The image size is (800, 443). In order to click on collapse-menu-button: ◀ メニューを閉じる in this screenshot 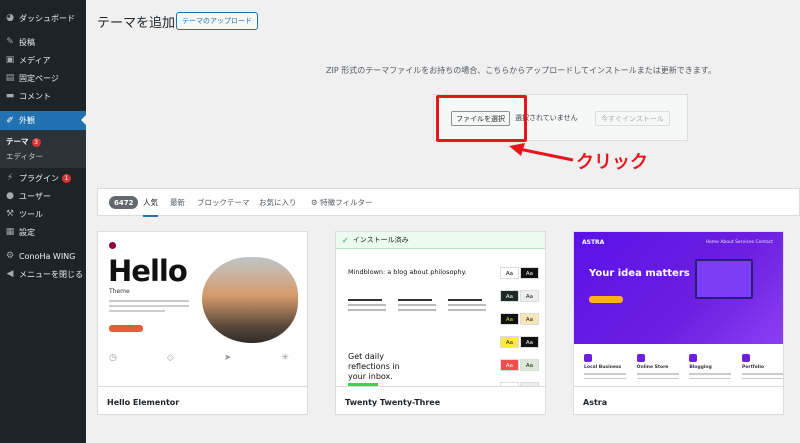, I will do `click(43, 274)`.